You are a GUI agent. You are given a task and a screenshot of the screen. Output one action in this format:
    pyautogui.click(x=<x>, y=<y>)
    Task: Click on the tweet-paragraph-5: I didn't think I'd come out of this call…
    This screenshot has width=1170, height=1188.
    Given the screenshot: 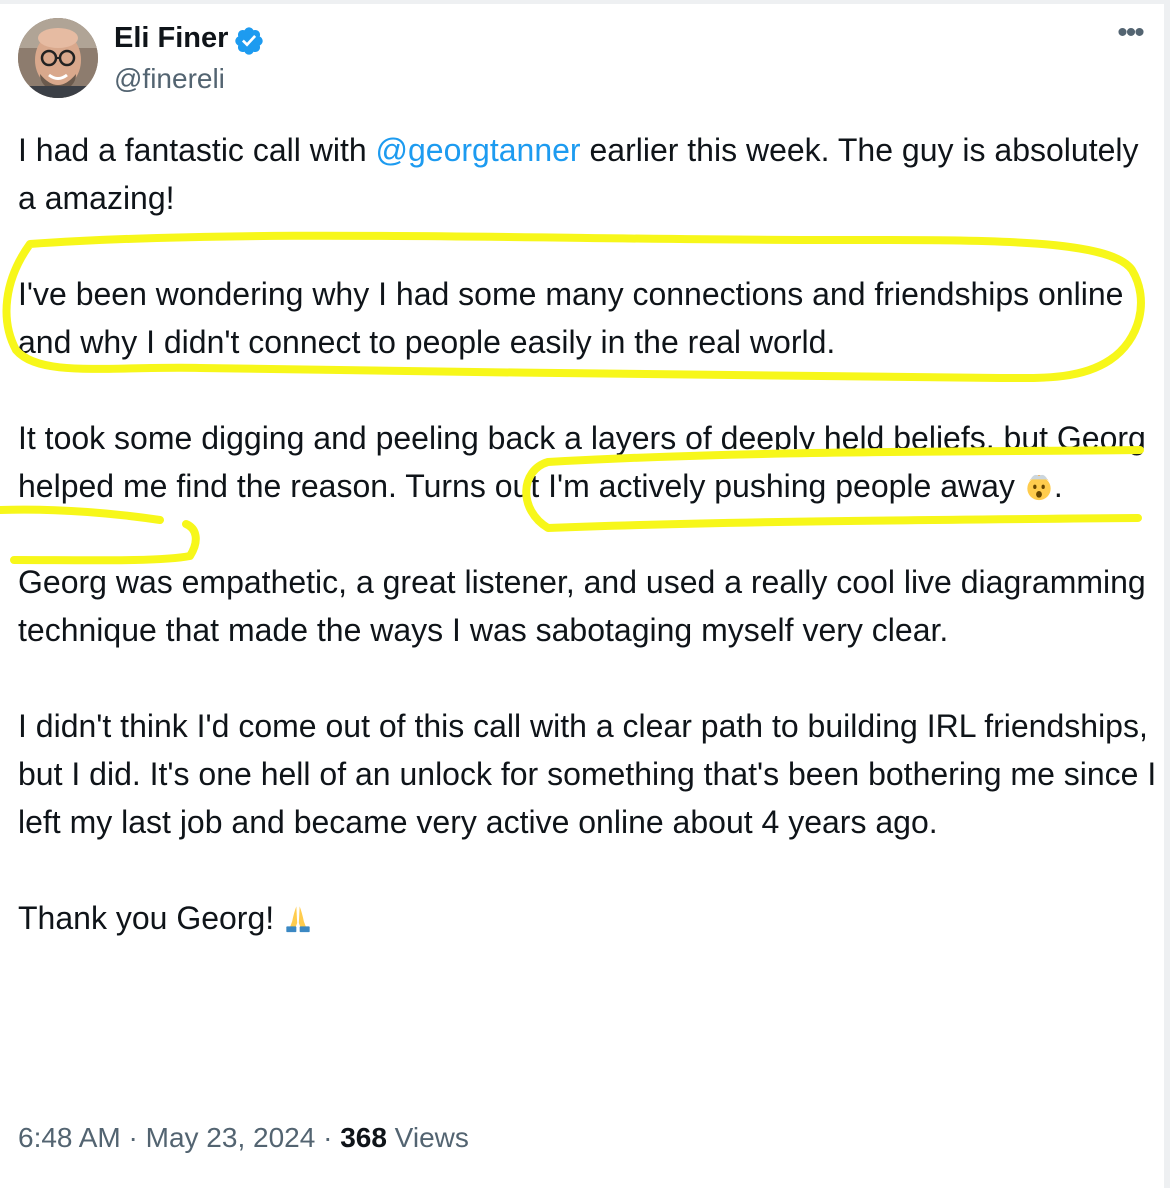 What is the action you would take?
    pyautogui.click(x=587, y=774)
    